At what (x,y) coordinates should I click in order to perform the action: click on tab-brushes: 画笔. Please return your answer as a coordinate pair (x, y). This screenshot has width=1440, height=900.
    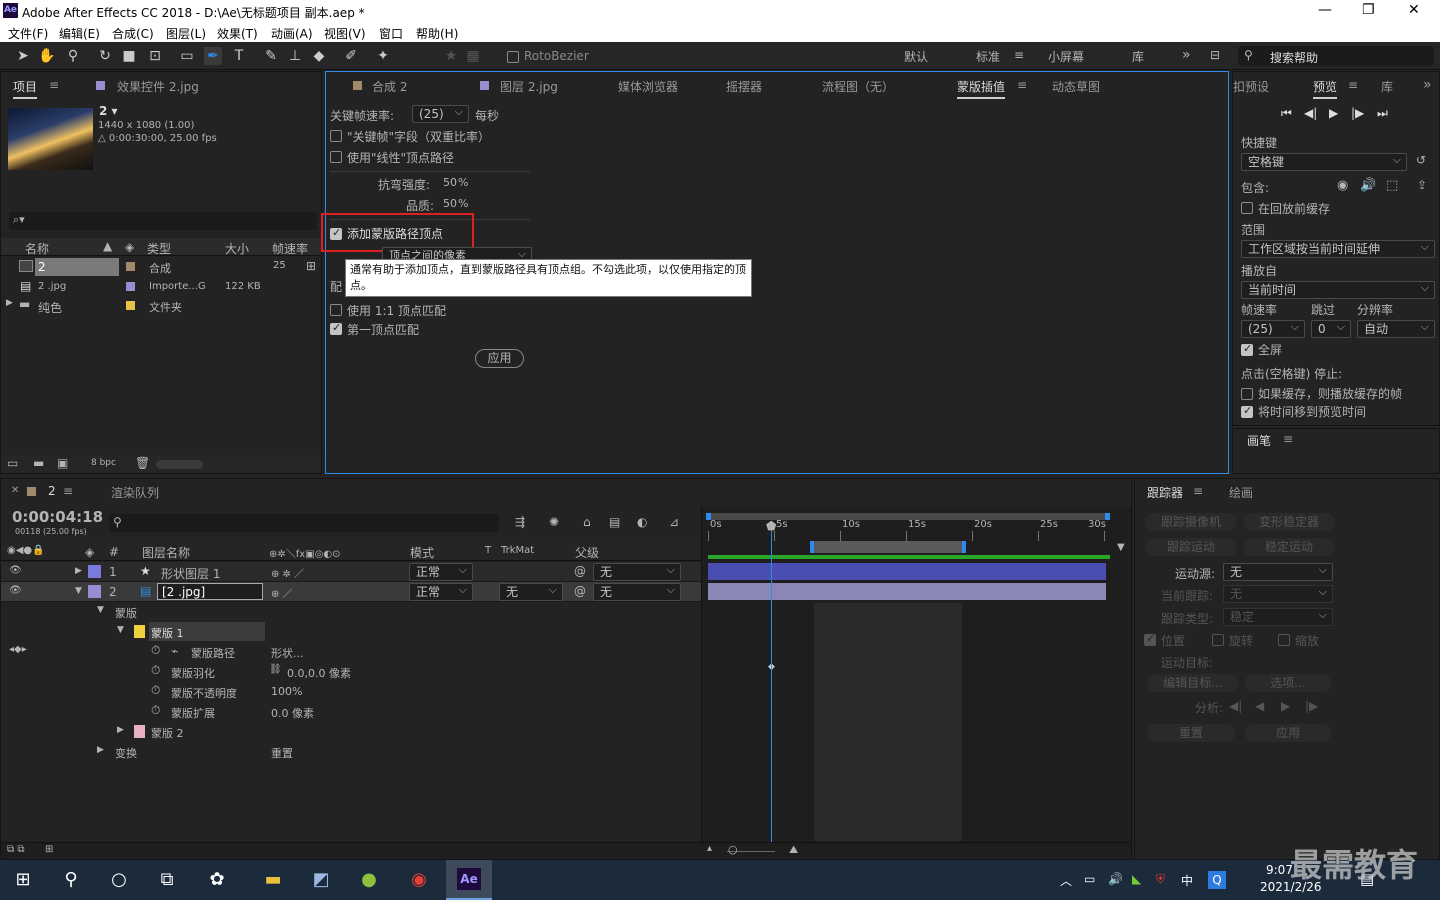
    Looking at the image, I should click on (1259, 440).